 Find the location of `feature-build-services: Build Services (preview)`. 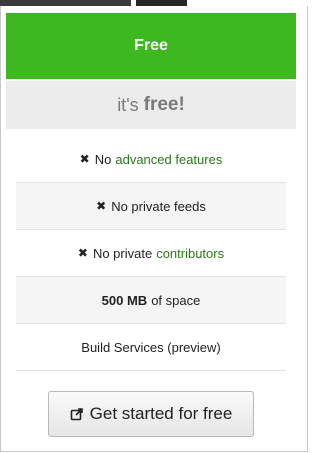

feature-build-services: Build Services (preview) is located at coordinates (151, 346).